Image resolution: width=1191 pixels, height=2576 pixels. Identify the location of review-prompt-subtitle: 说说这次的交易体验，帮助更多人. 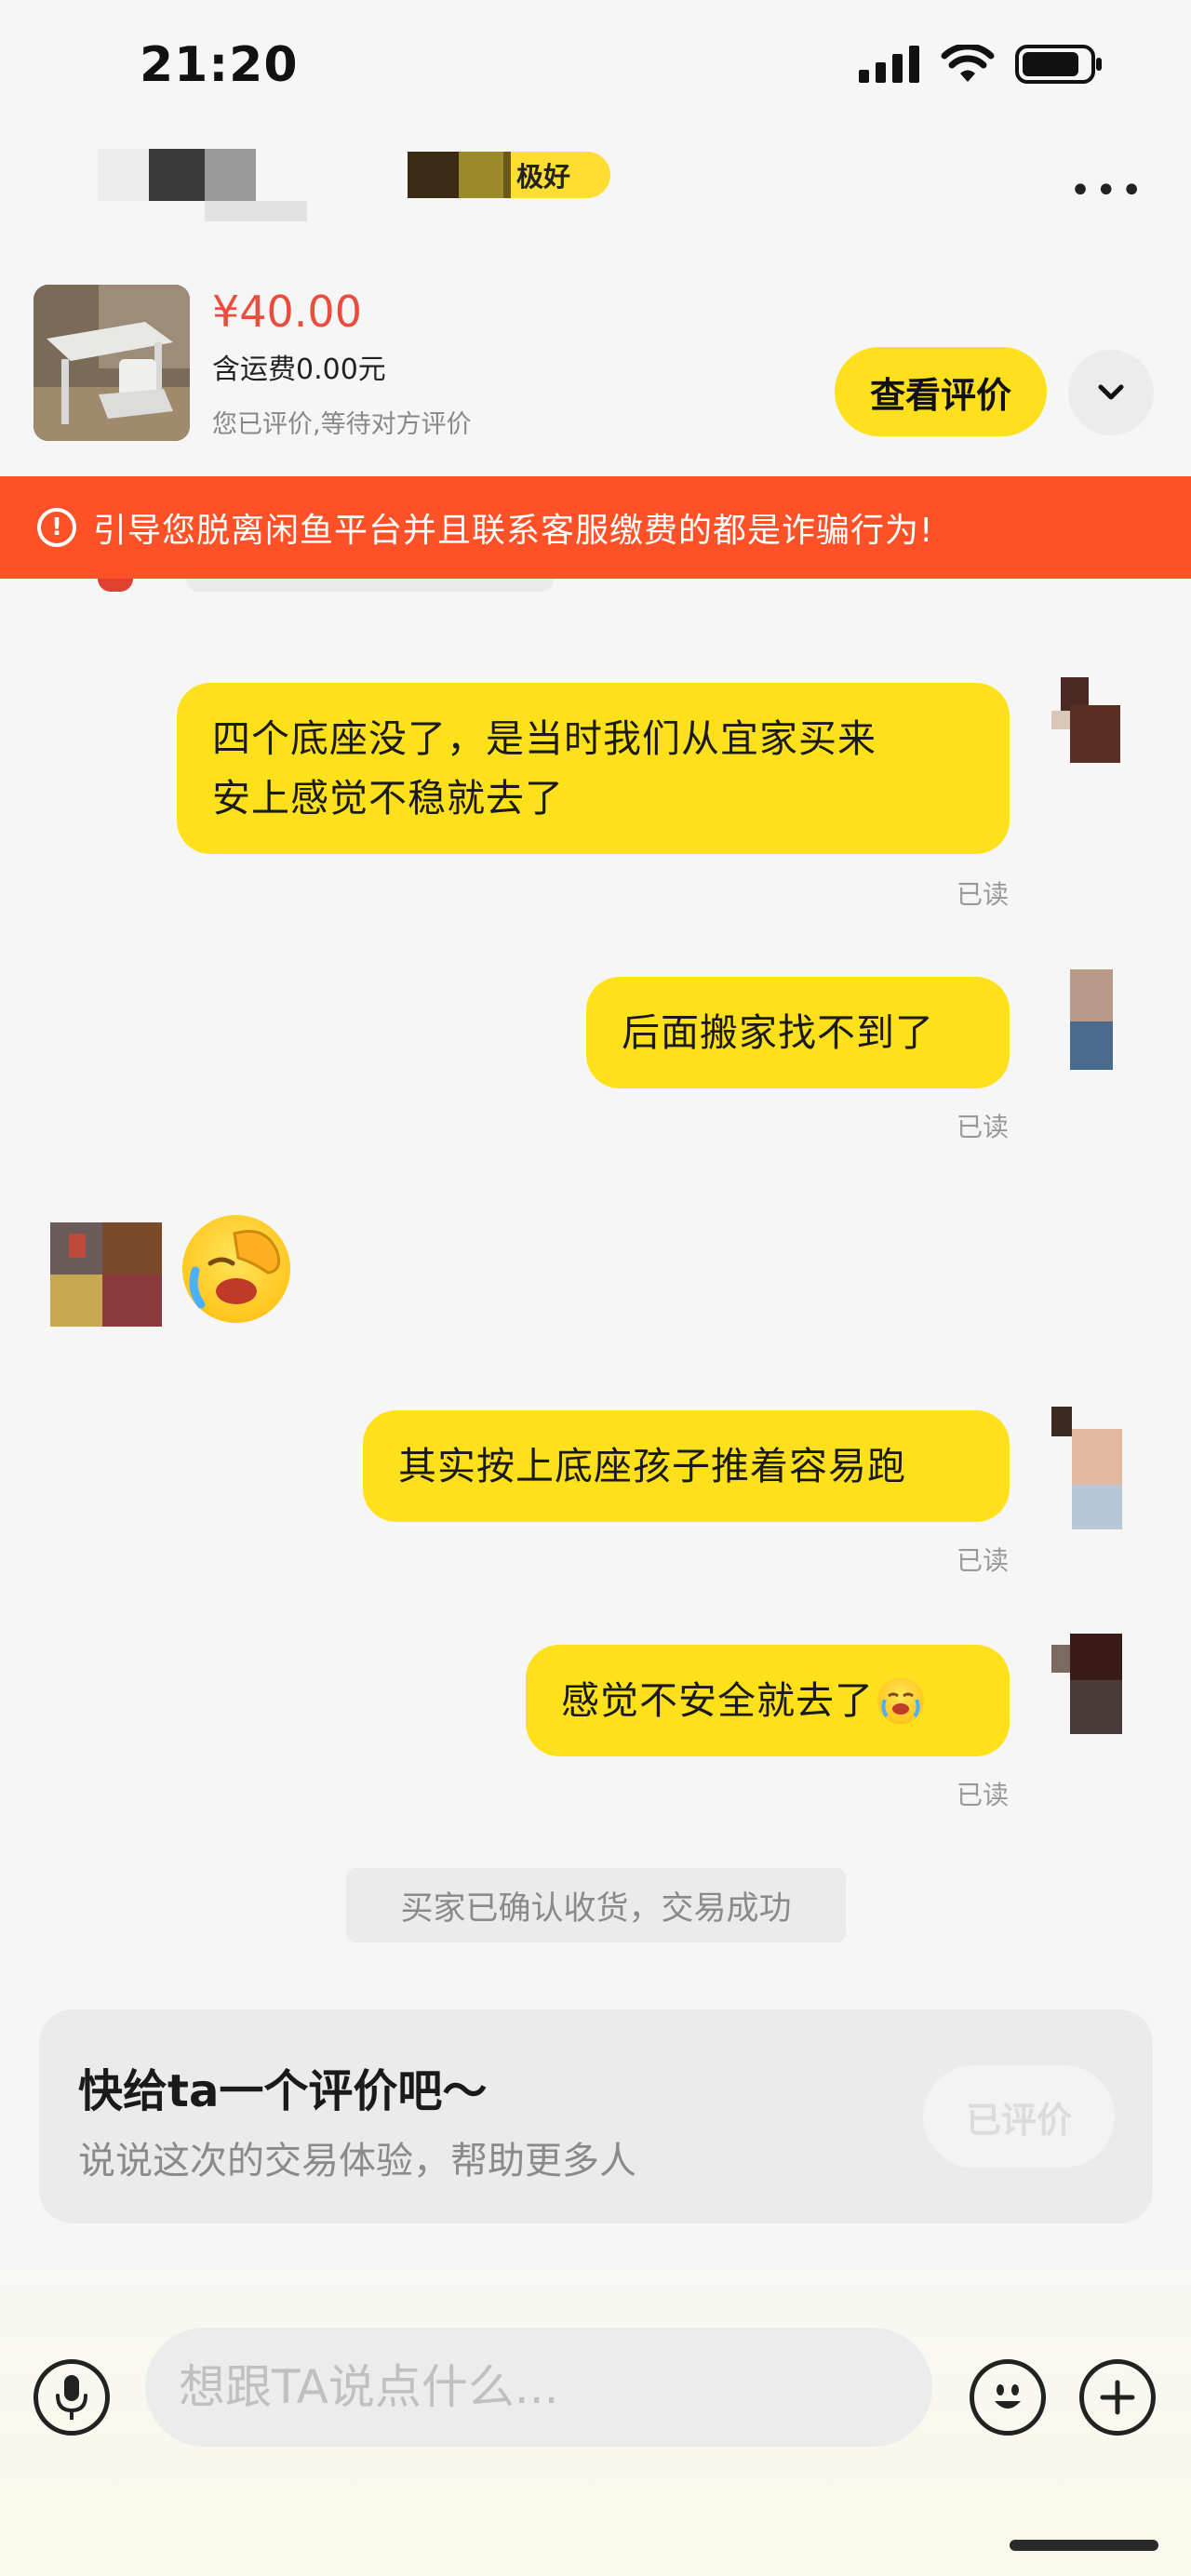
(357, 2161).